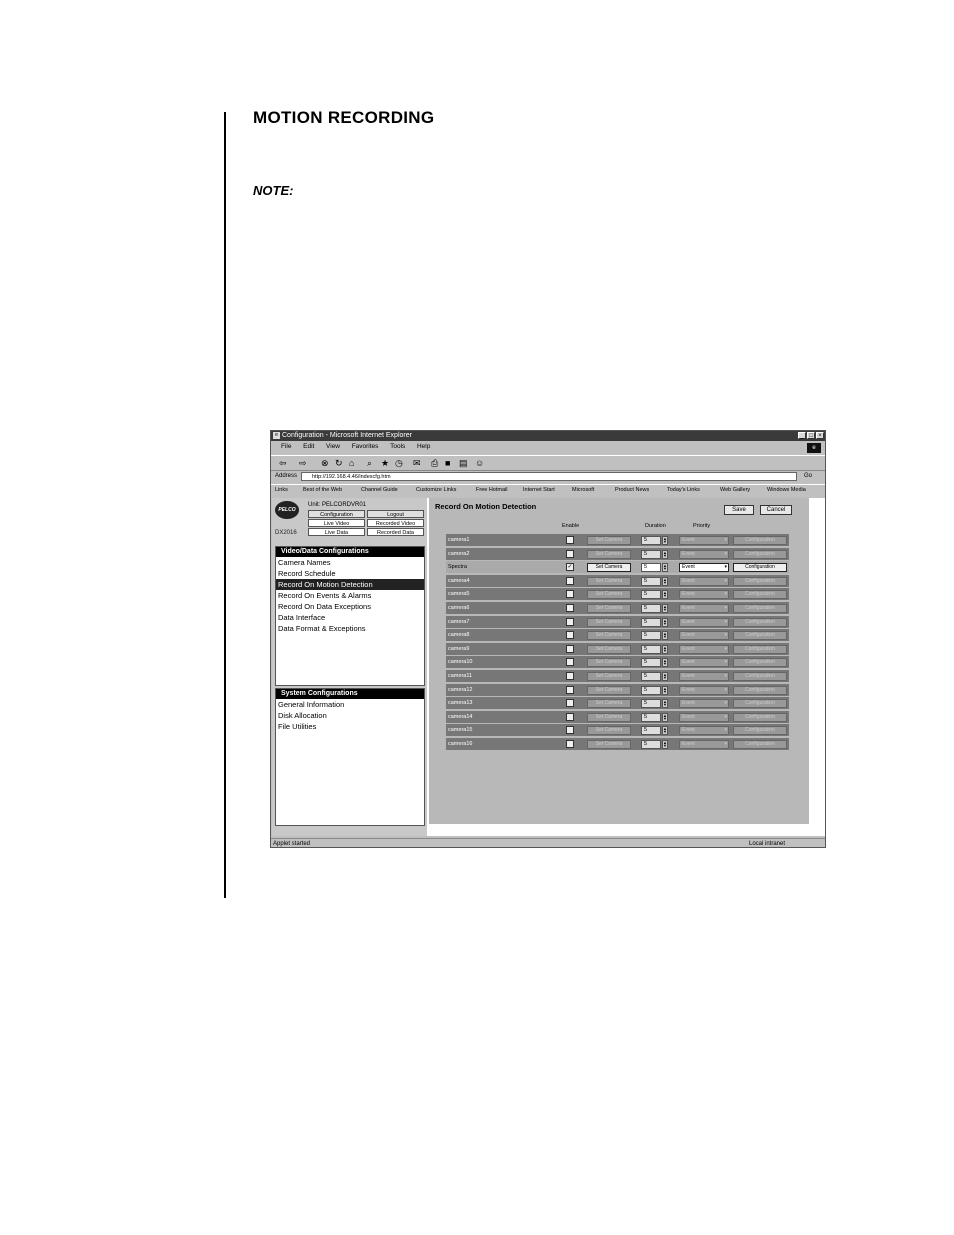 This screenshot has height=1235, width=954. What do you see at coordinates (350, 617) in the screenshot?
I see `menu-data-interface: Data Interface` at bounding box center [350, 617].